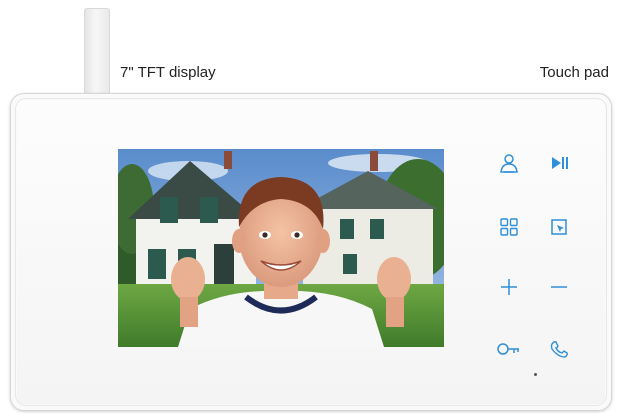 The image size is (619, 413). I want to click on indicator-led, so click(535, 374).